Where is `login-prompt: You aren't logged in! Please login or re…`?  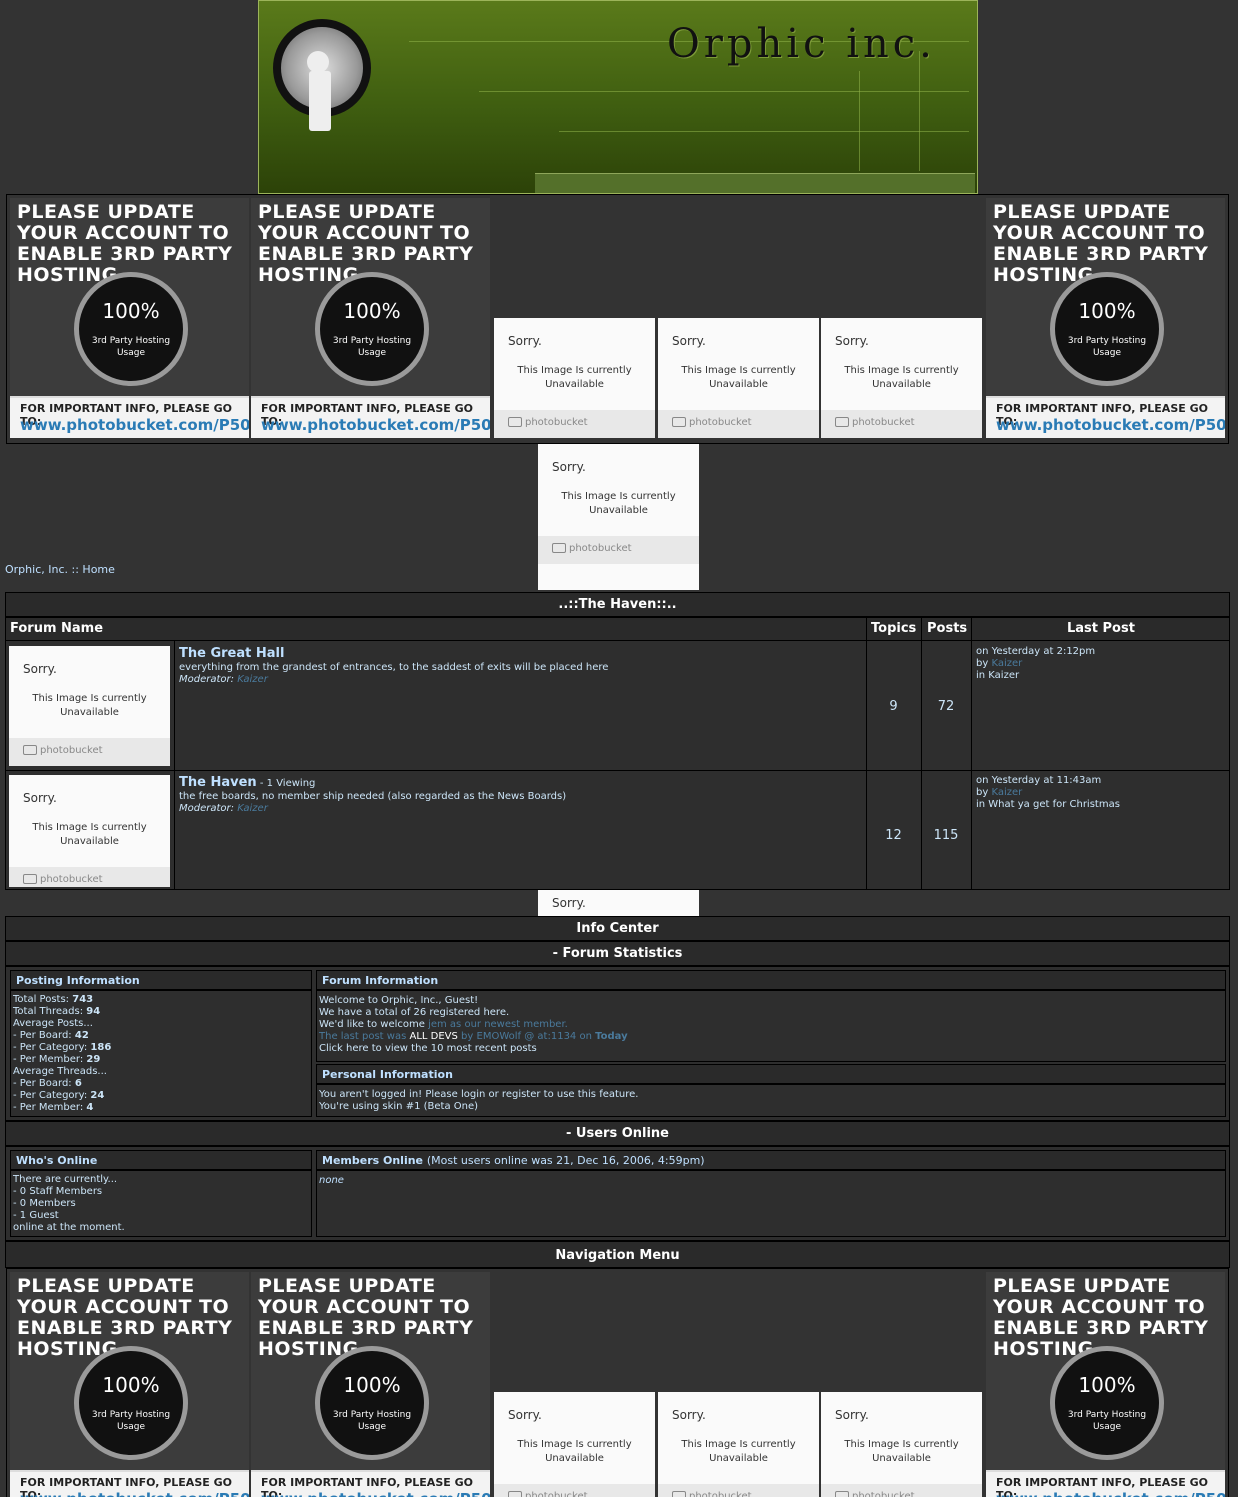
login-prompt: You aren't logged in! Please login or re… is located at coordinates (478, 1095).